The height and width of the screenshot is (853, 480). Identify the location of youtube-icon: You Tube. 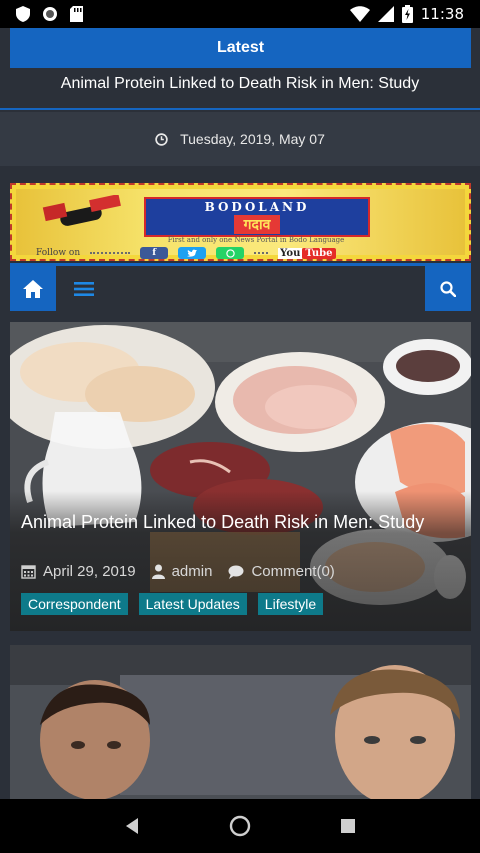
(307, 253).